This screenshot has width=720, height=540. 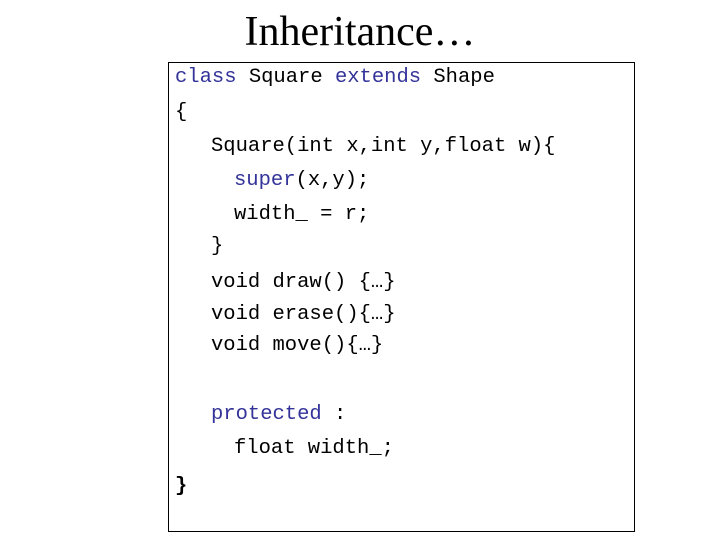 I want to click on code-line-draw: void draw() {…}, so click(x=303, y=283).